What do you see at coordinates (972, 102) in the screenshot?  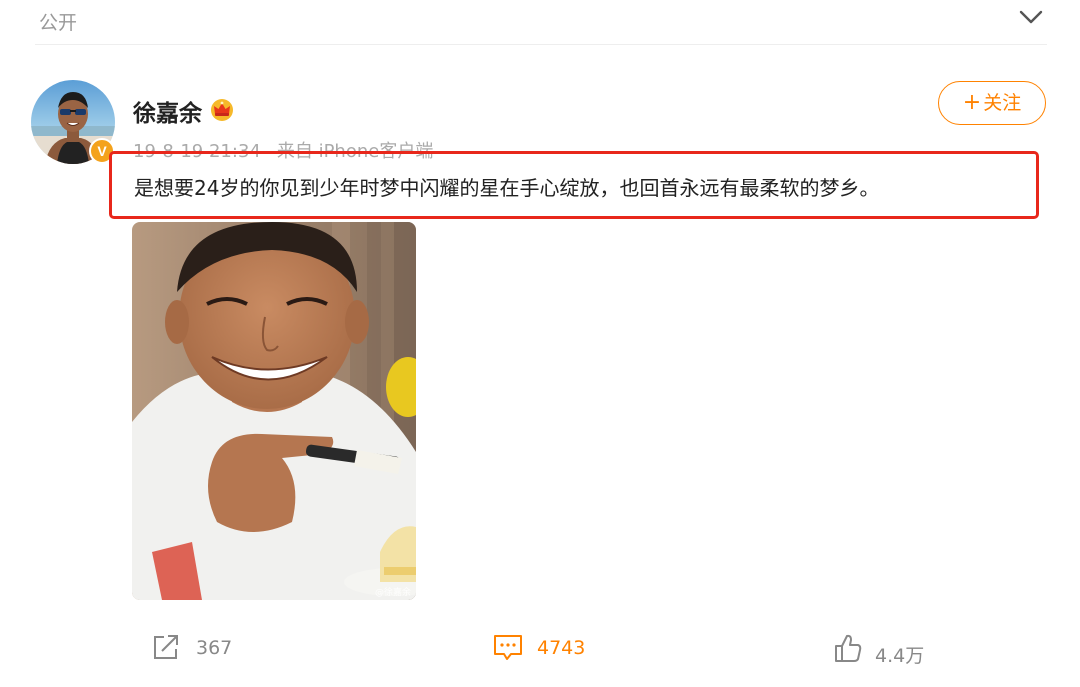 I see `plus-icon: +` at bounding box center [972, 102].